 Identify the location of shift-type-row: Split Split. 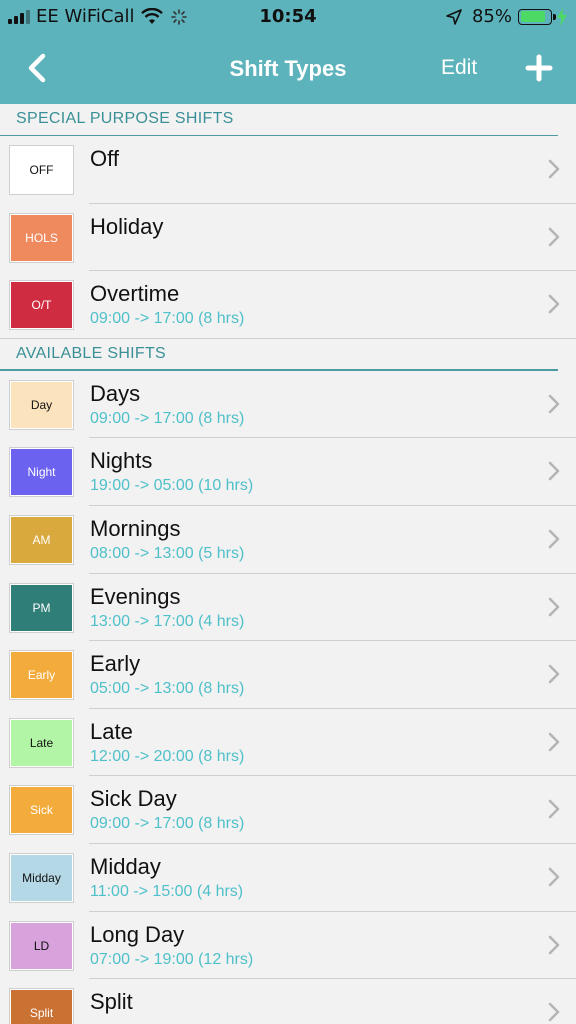
(288, 1001).